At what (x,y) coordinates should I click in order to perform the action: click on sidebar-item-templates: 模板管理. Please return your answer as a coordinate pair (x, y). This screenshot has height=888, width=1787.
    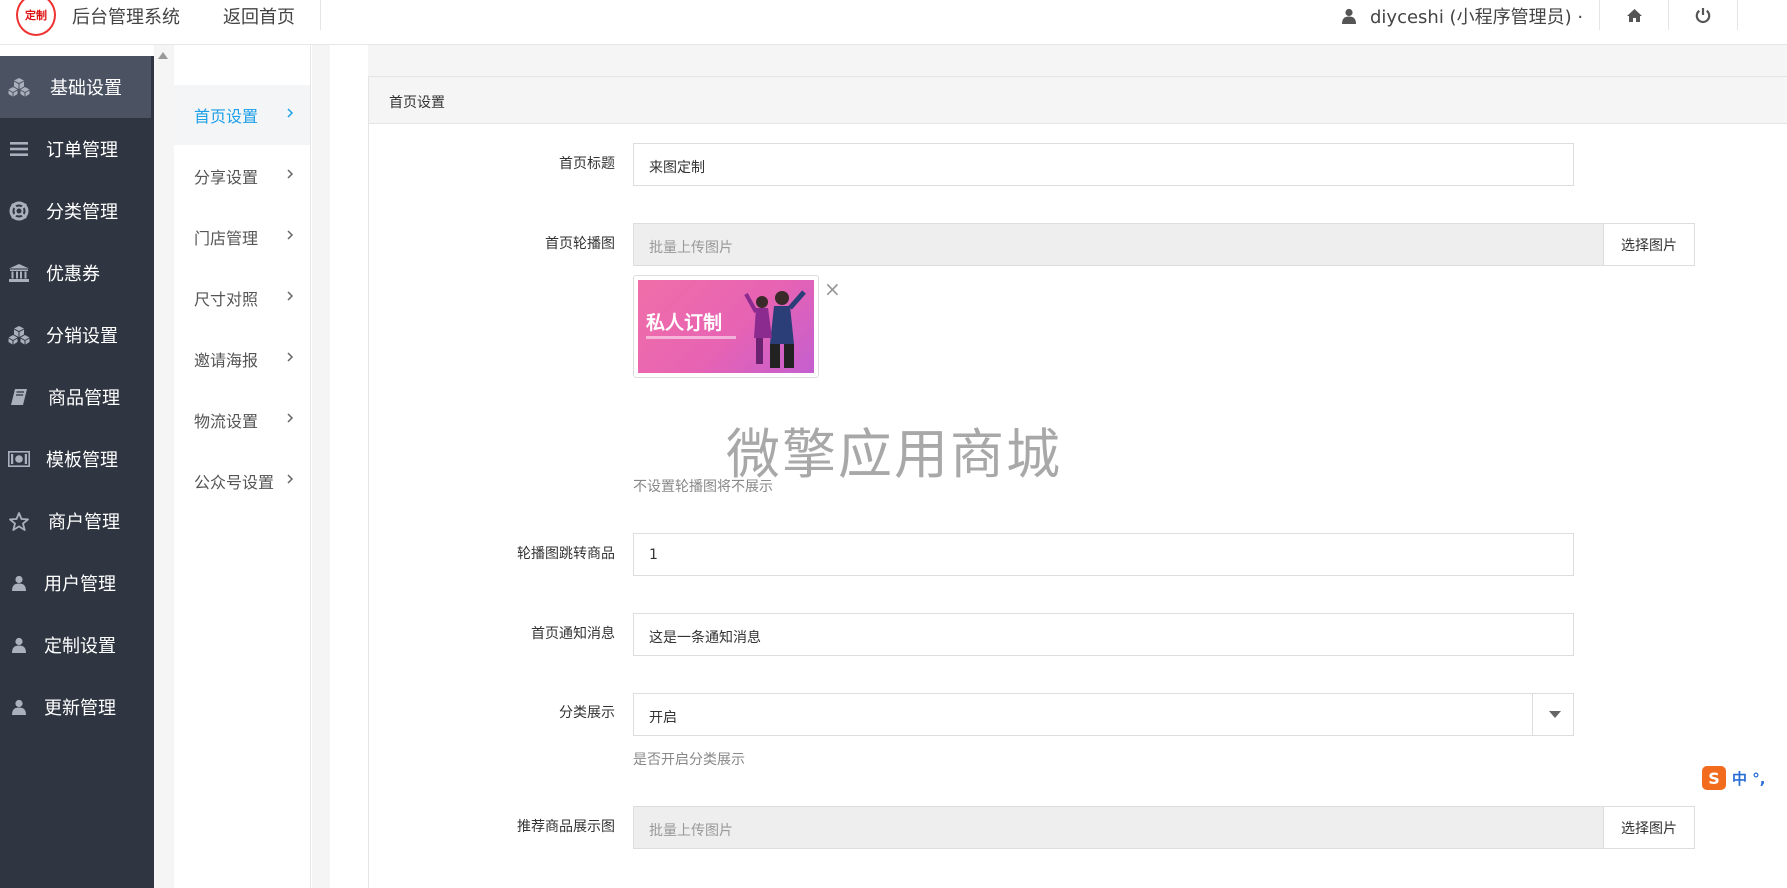
    Looking at the image, I should click on (77, 459).